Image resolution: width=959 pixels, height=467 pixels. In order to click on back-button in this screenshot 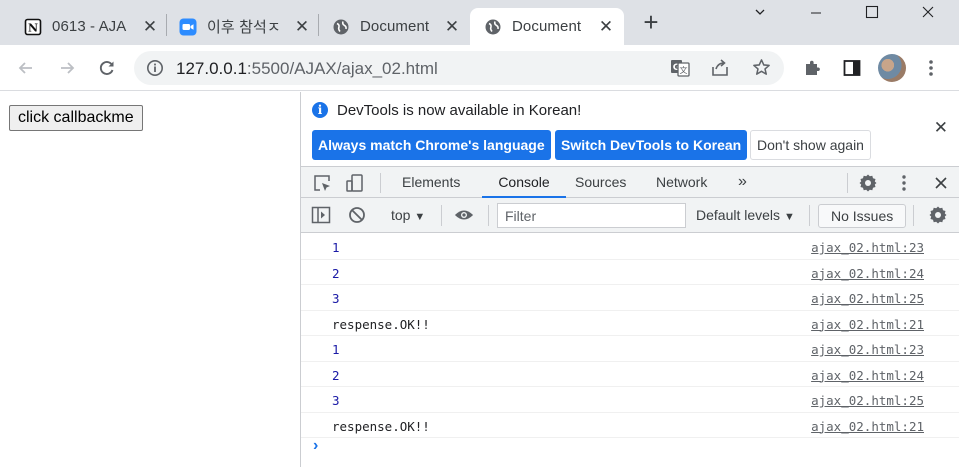, I will do `click(26, 68)`.